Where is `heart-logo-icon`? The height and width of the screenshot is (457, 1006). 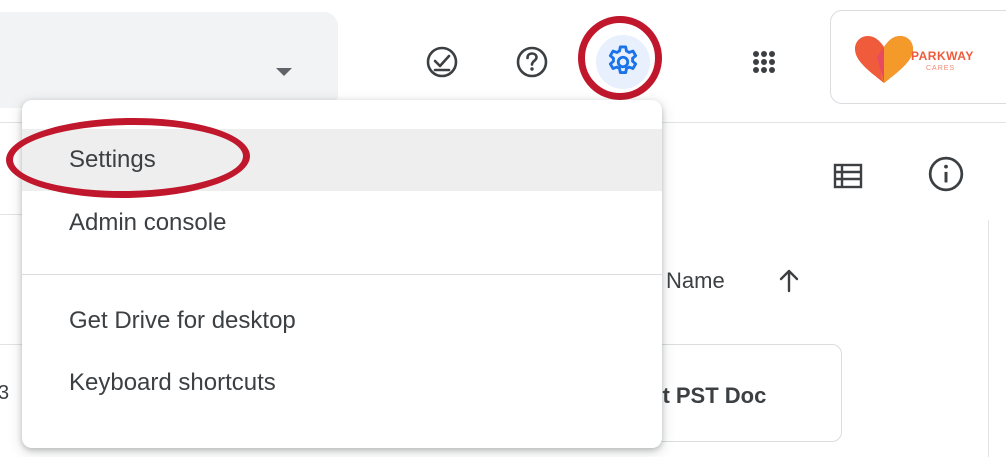
heart-logo-icon is located at coordinates (884, 59).